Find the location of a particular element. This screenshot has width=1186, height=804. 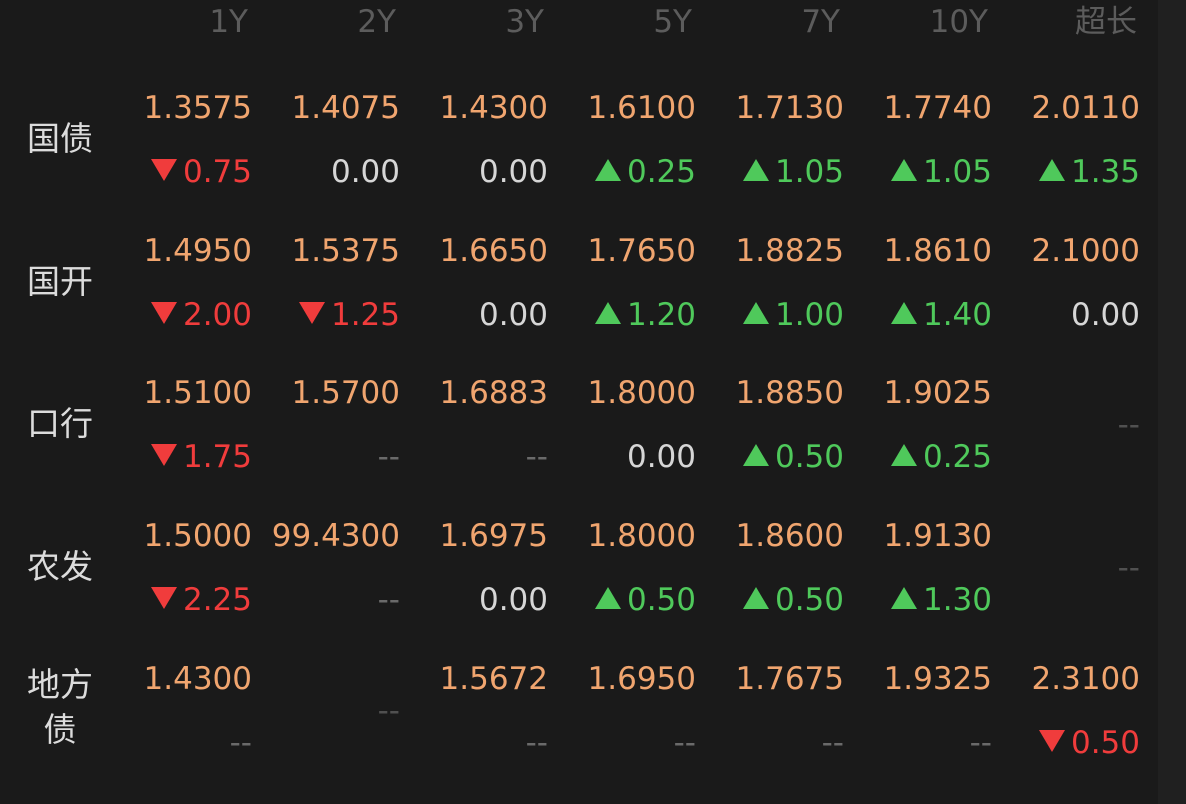

yield-rate: 1.7650 is located at coordinates (641, 251).